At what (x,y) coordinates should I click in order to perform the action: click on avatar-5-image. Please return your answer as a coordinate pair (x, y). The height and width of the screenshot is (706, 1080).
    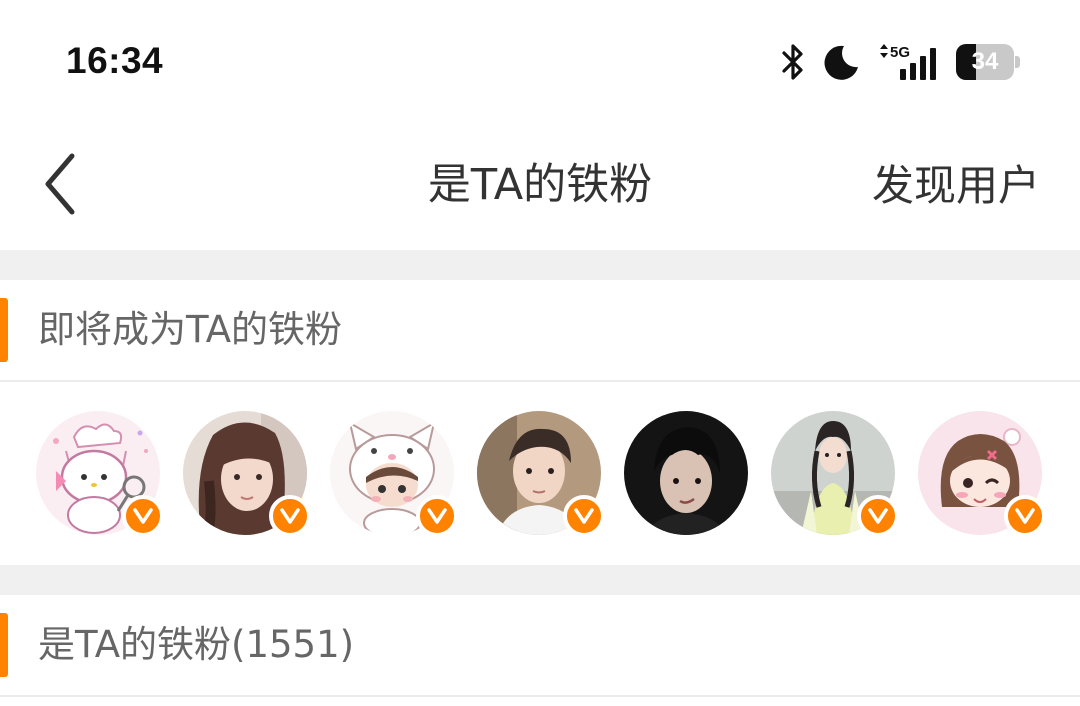
    Looking at the image, I should click on (686, 473).